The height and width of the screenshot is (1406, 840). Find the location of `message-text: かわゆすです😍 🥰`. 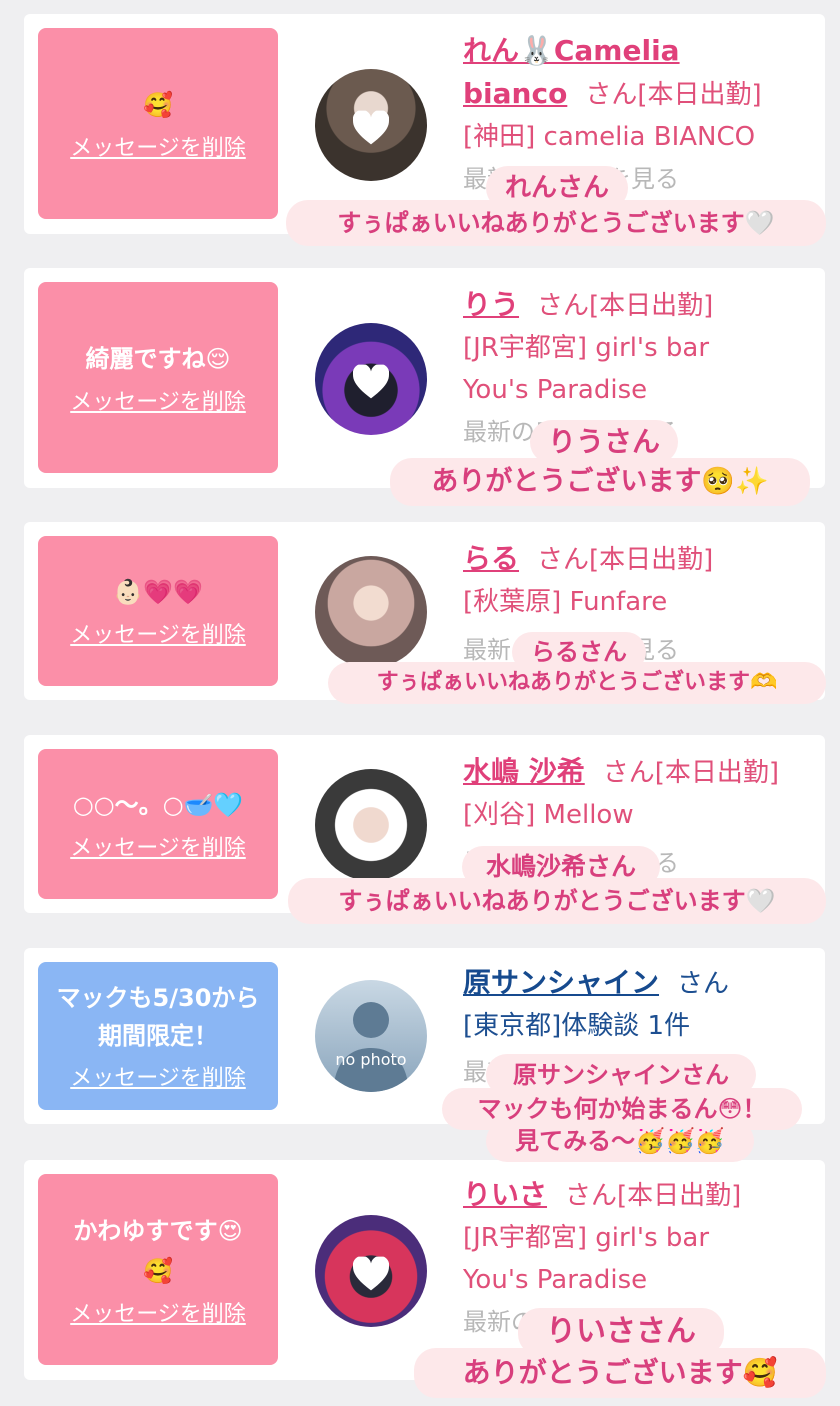

message-text: かわゆすです😍 🥰 is located at coordinates (157, 1251).